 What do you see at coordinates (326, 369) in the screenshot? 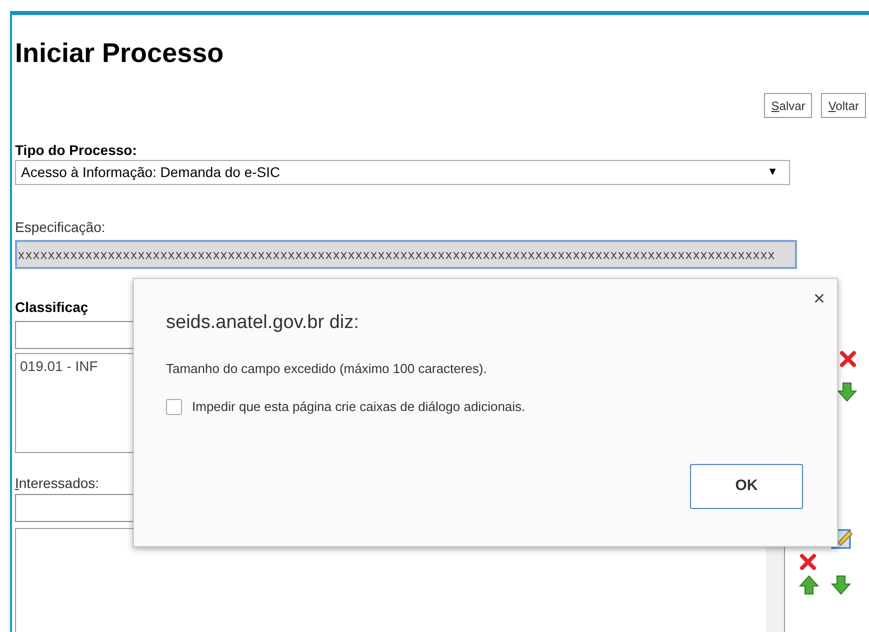
I see `dialog-message: Tamanho do campo excedido (máximo 100 caracteres).` at bounding box center [326, 369].